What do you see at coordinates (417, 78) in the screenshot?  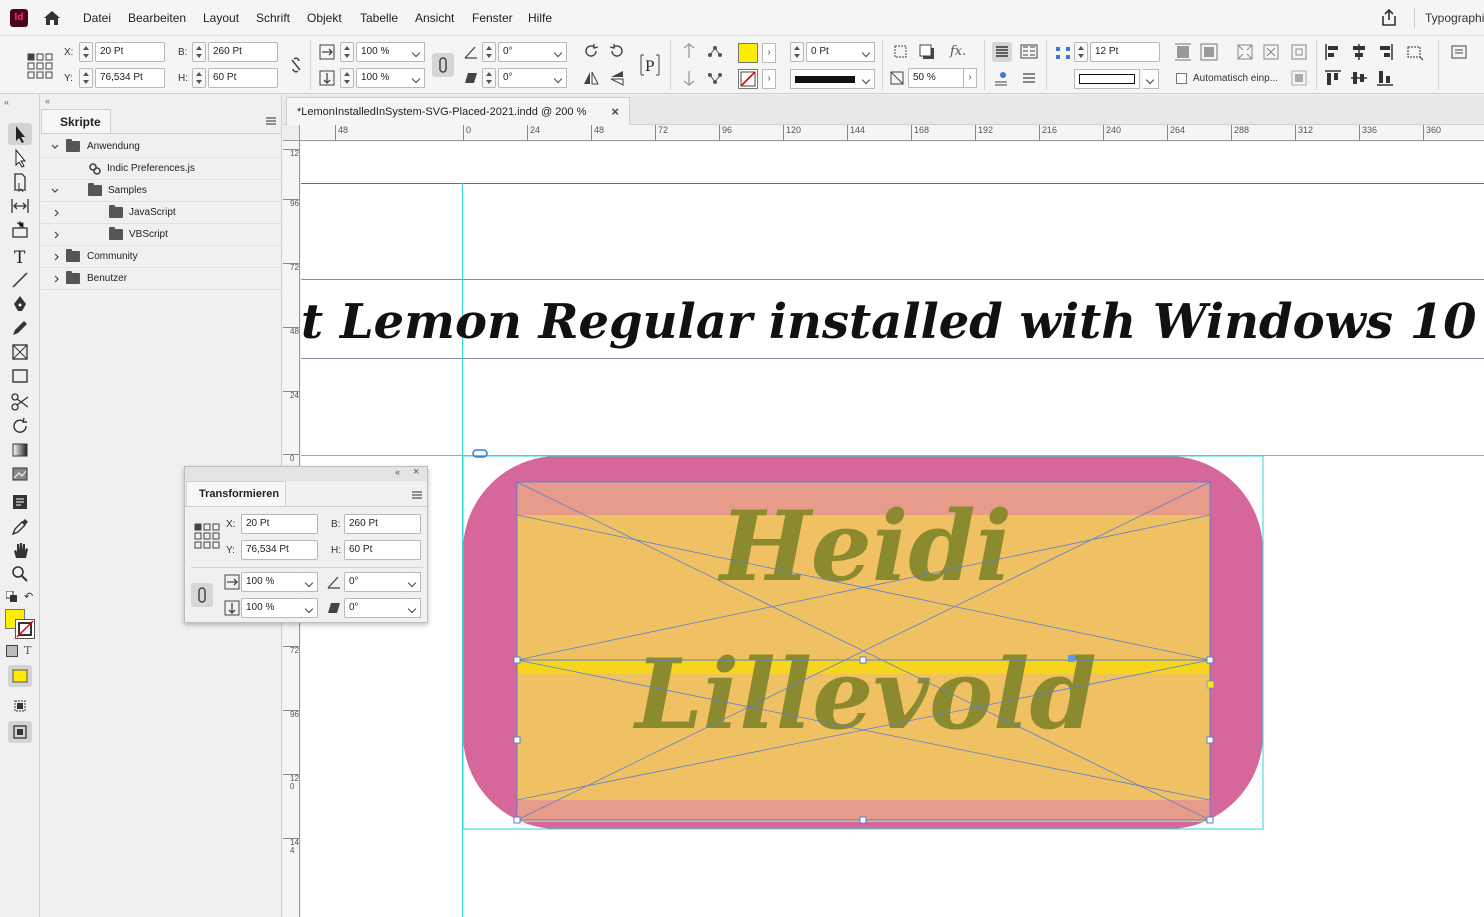 I see `scale-y-dropdown` at bounding box center [417, 78].